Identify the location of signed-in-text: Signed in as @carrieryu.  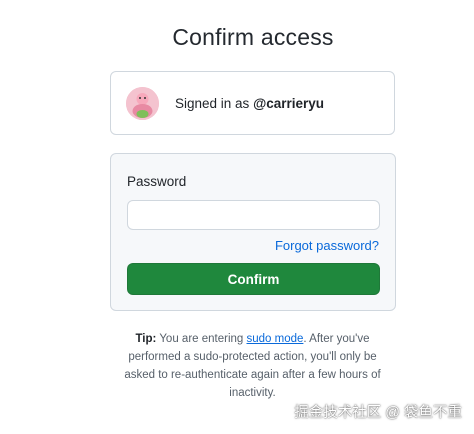
(249, 103).